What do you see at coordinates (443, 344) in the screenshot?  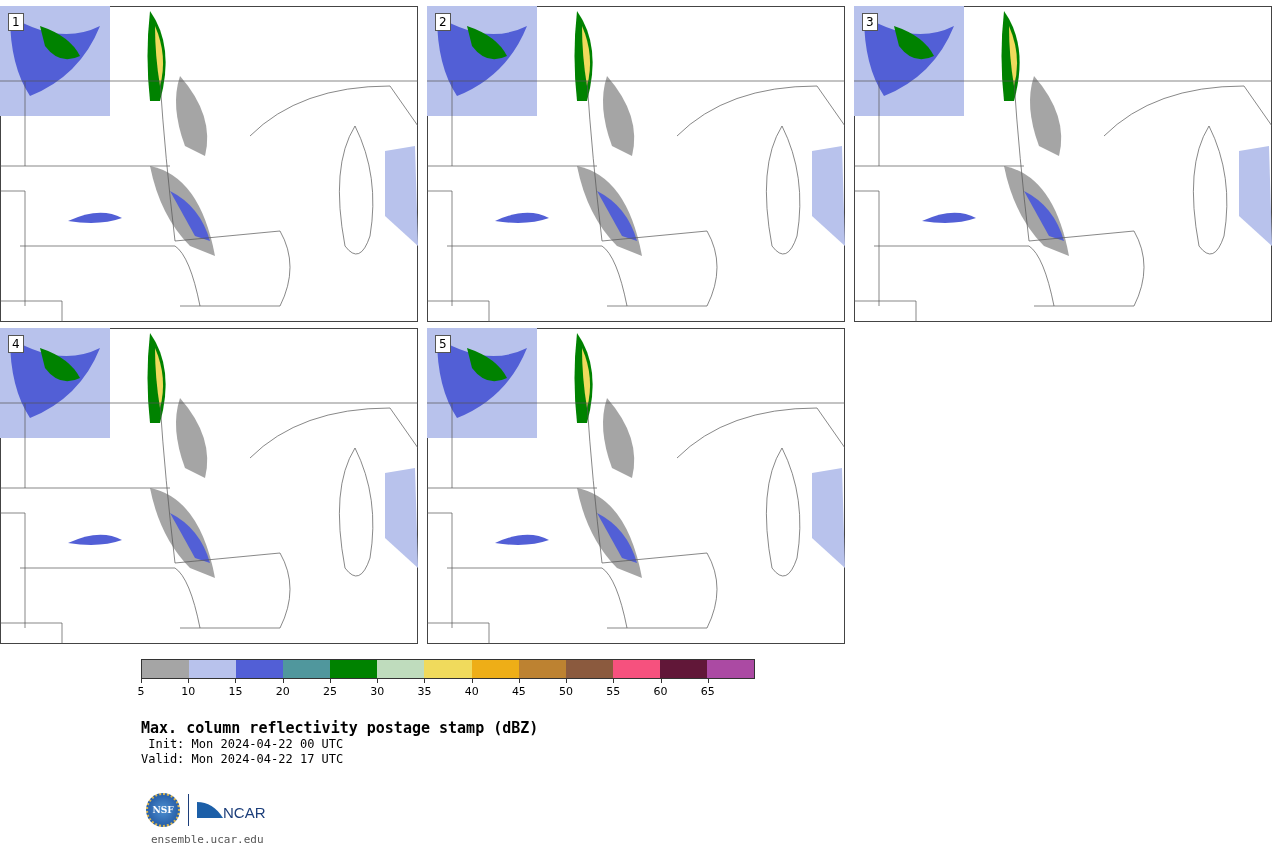 I see `panel-number: 5` at bounding box center [443, 344].